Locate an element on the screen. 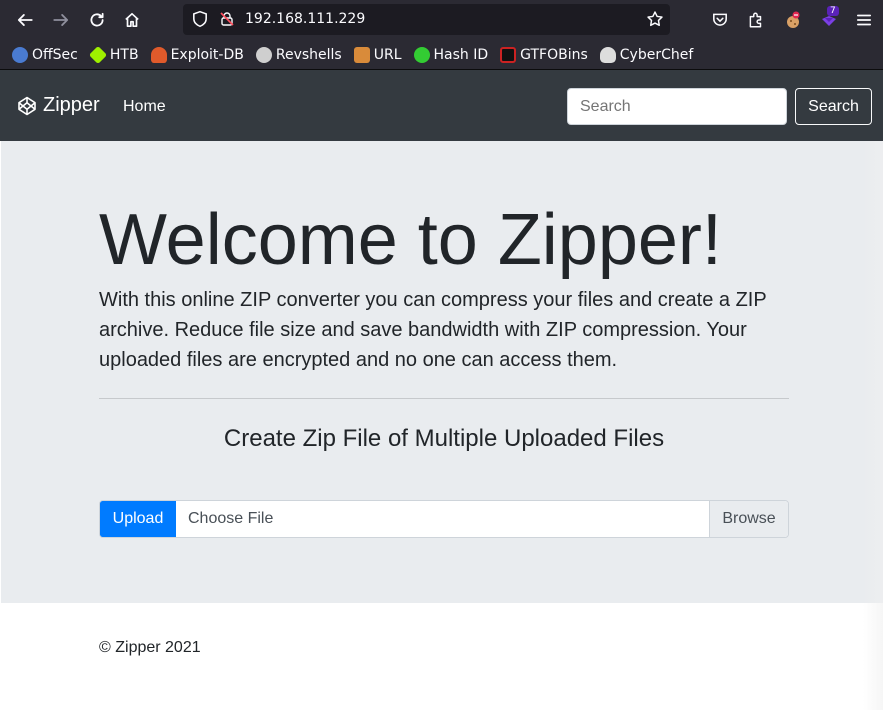 This screenshot has height=710, width=883. hamburger-menu-icon is located at coordinates (864, 20).